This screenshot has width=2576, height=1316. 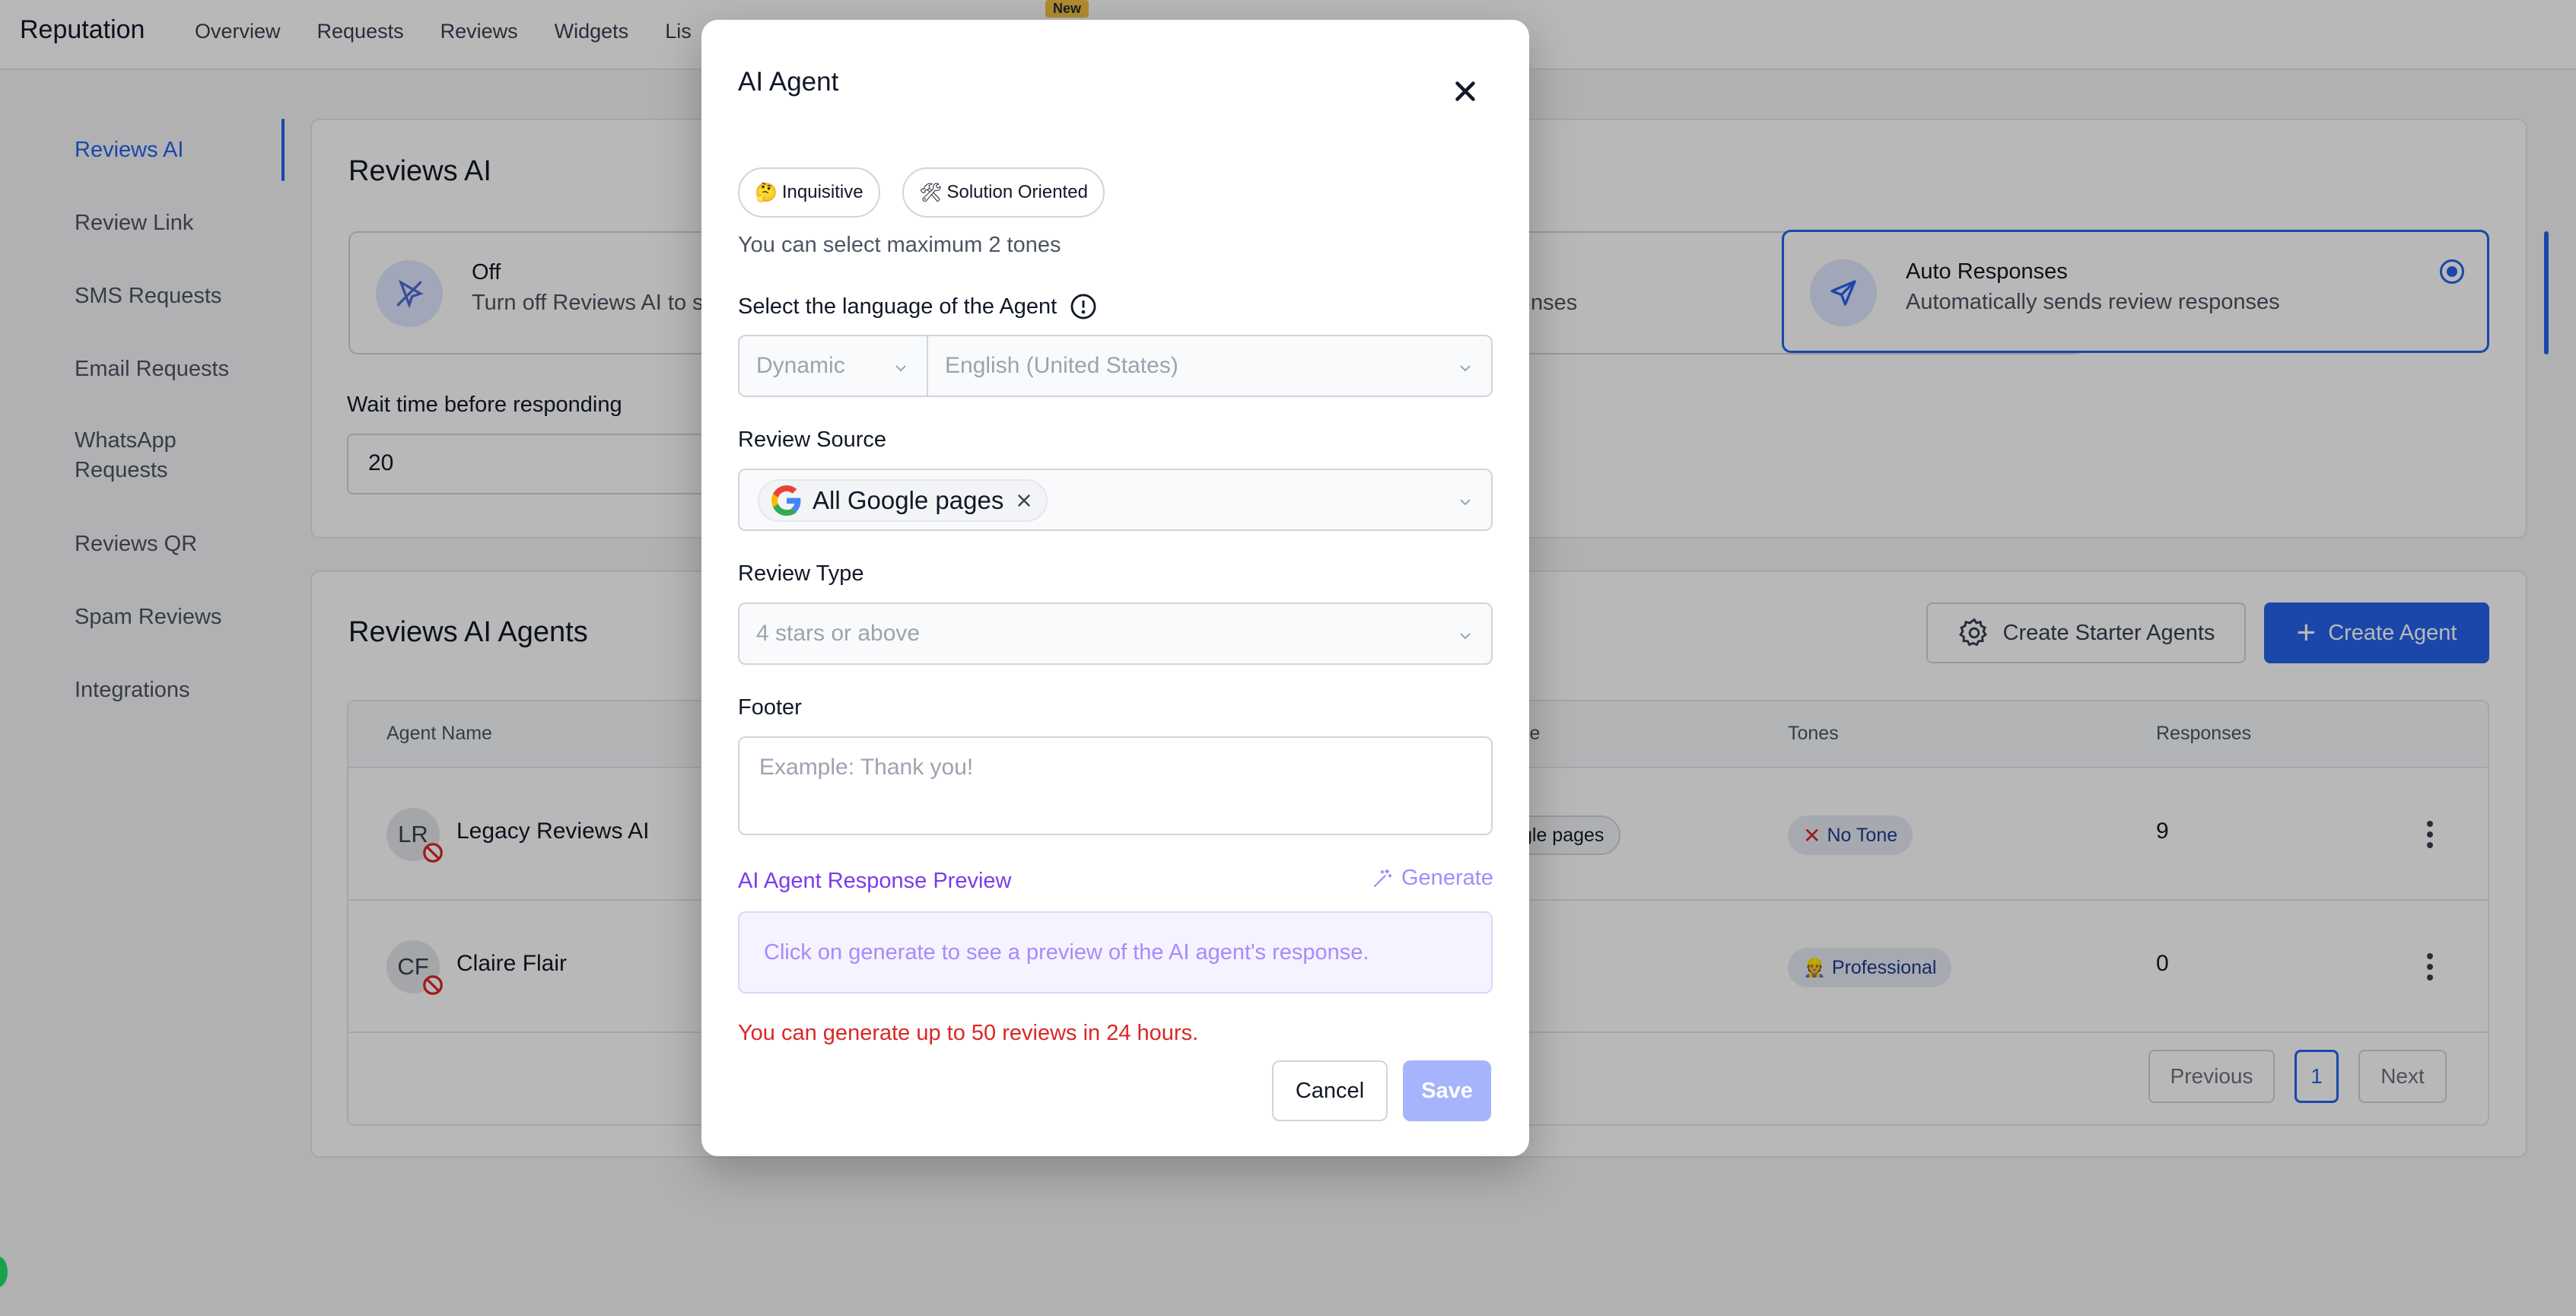 I want to click on footer-label: Footer, so click(x=770, y=707).